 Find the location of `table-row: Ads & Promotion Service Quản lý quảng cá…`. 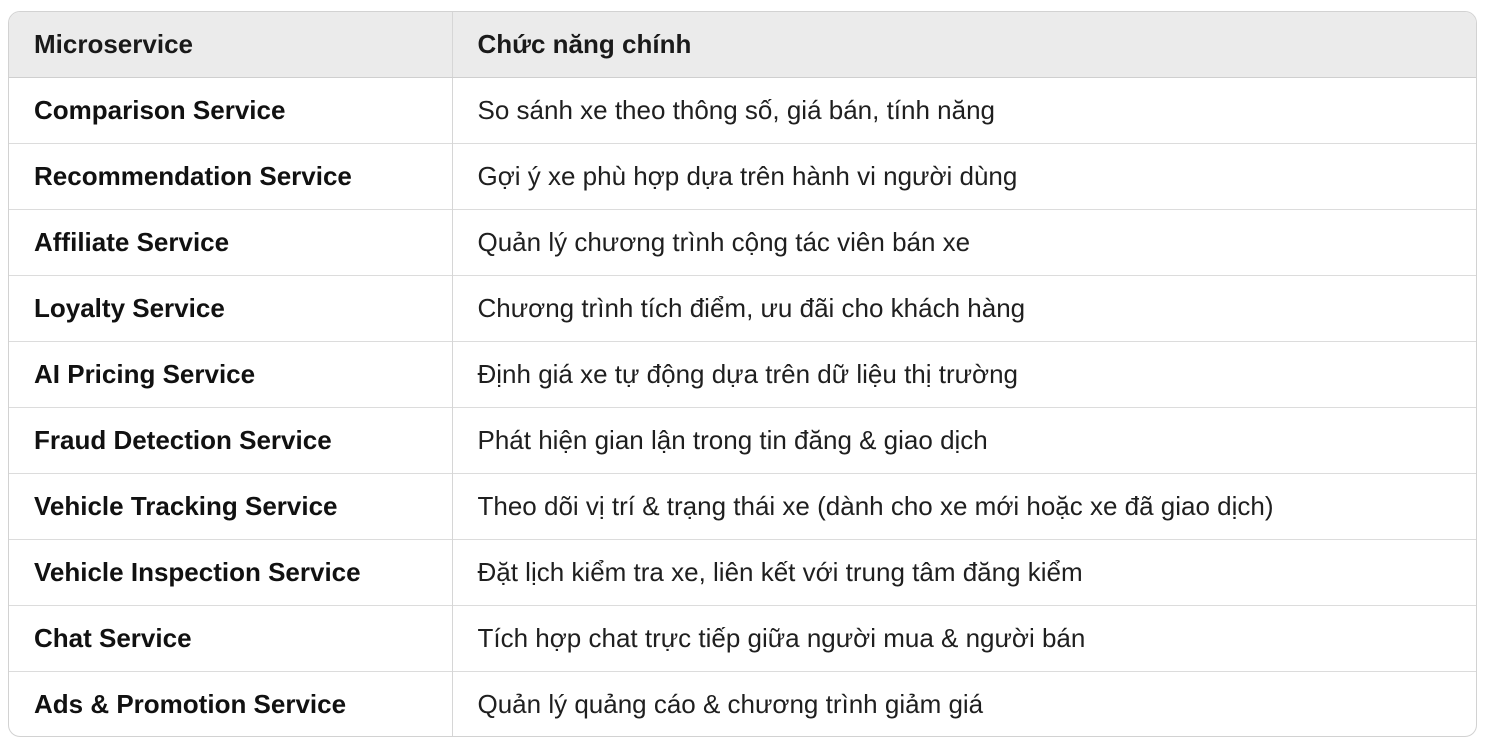

table-row: Ads & Promotion Service Quản lý quảng cá… is located at coordinates (742, 703).